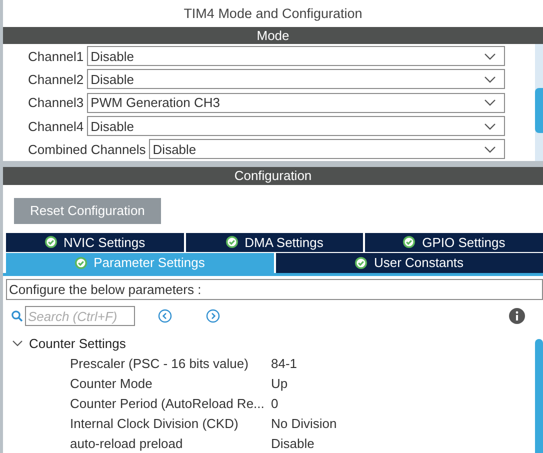  What do you see at coordinates (517, 316) in the screenshot?
I see `info-icon` at bounding box center [517, 316].